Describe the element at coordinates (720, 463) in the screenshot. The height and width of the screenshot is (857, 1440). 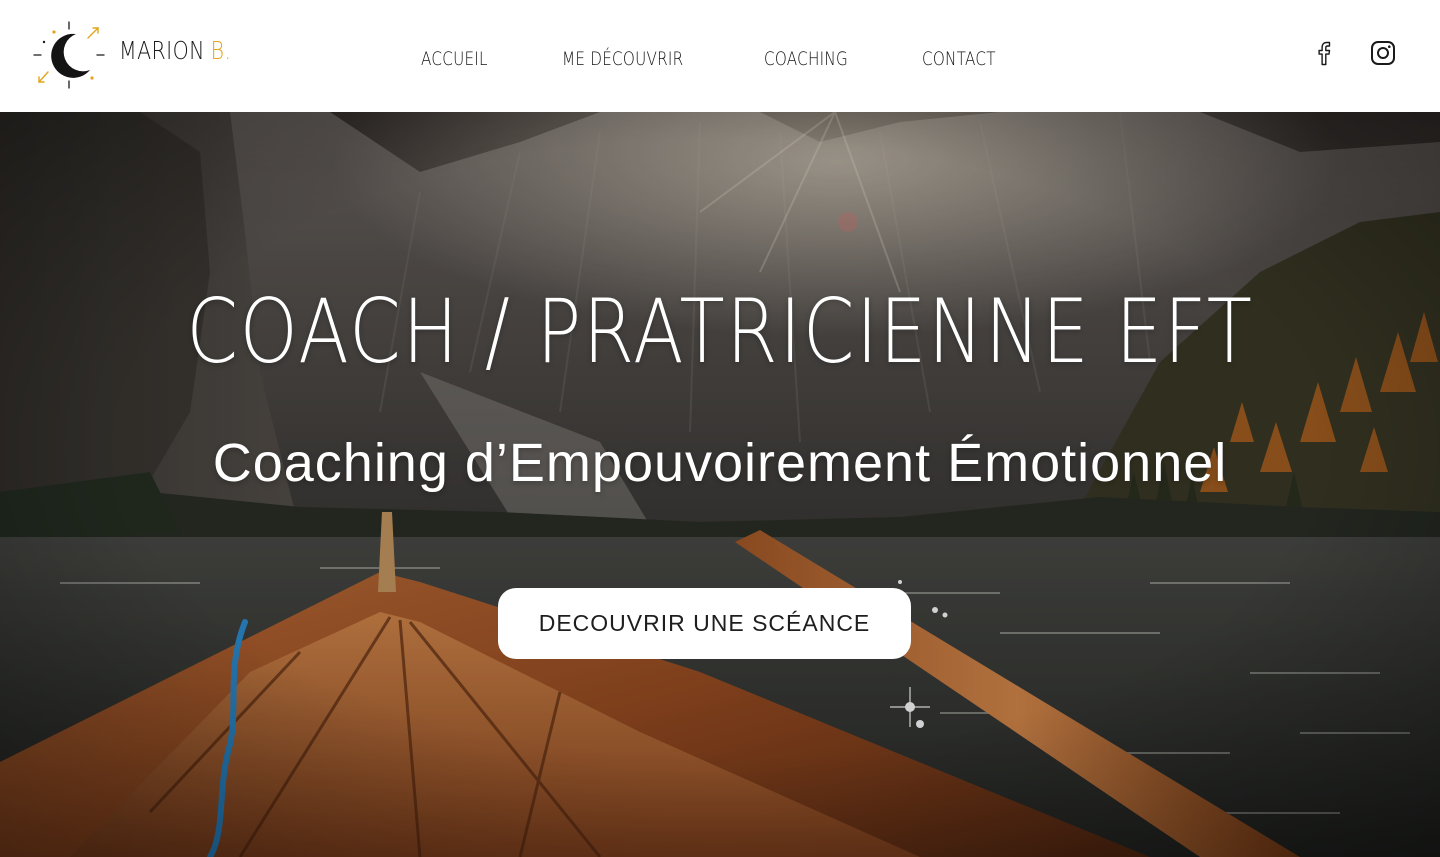
I see `hero-subtitle: Coaching d’Empouvoirement Émotionnel` at that location.